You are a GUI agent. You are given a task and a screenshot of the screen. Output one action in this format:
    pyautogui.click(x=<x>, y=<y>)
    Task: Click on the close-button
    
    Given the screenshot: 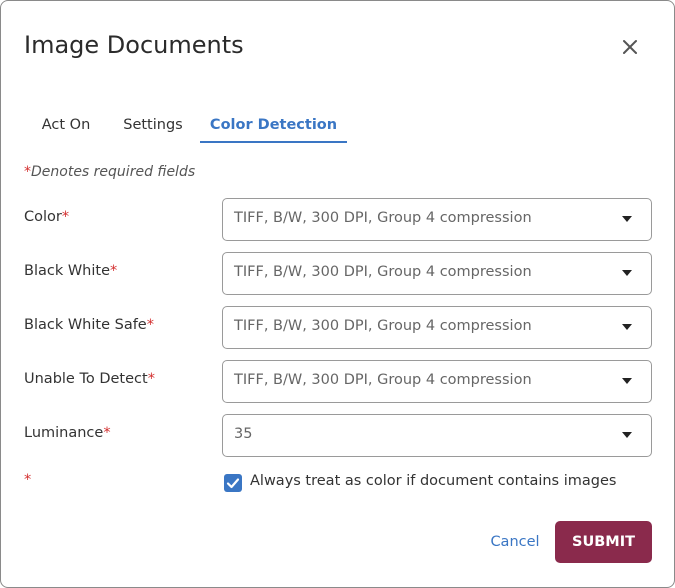 What is the action you would take?
    pyautogui.click(x=630, y=47)
    